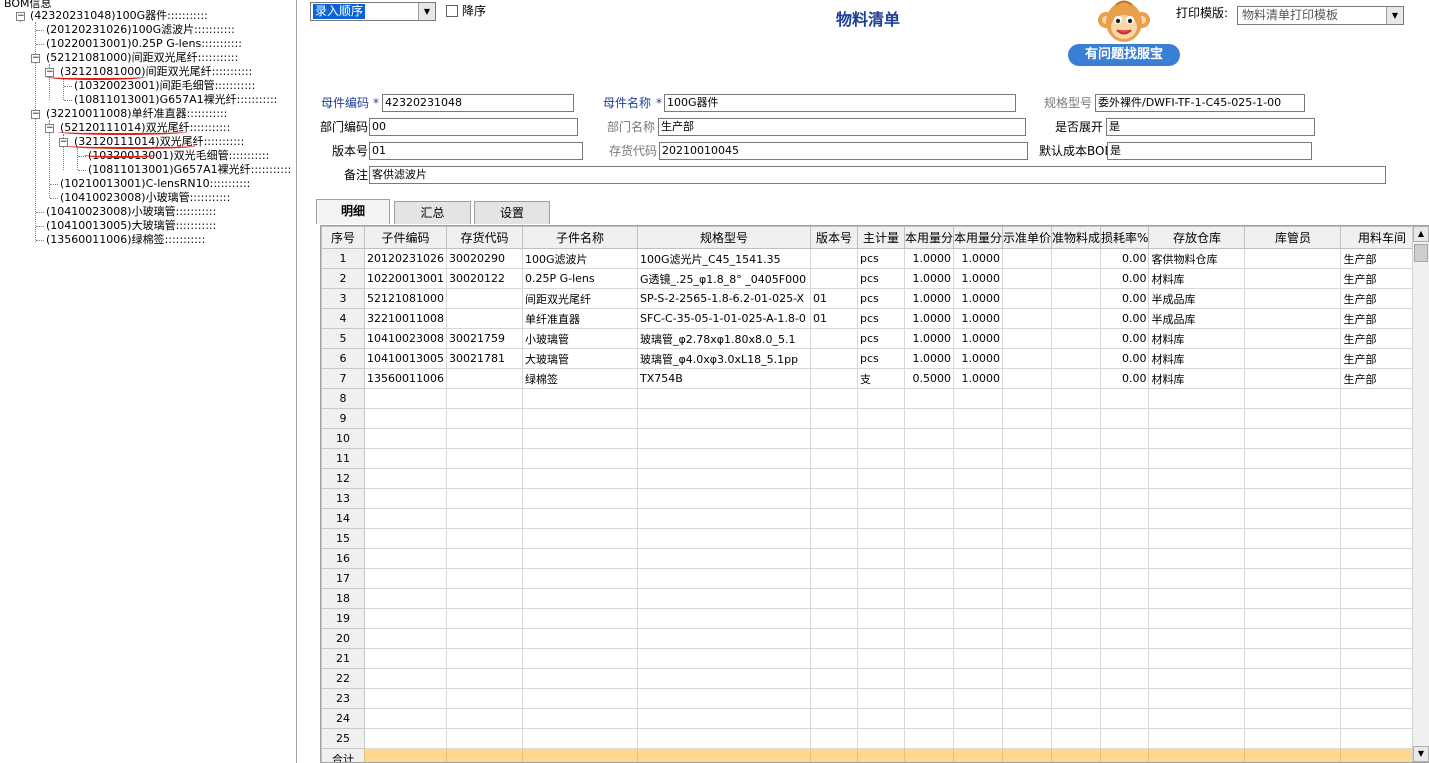 The height and width of the screenshot is (763, 1429). Describe the element at coordinates (579, 358) in the screenshot. I see `table-cell: 大玻璃管` at that location.